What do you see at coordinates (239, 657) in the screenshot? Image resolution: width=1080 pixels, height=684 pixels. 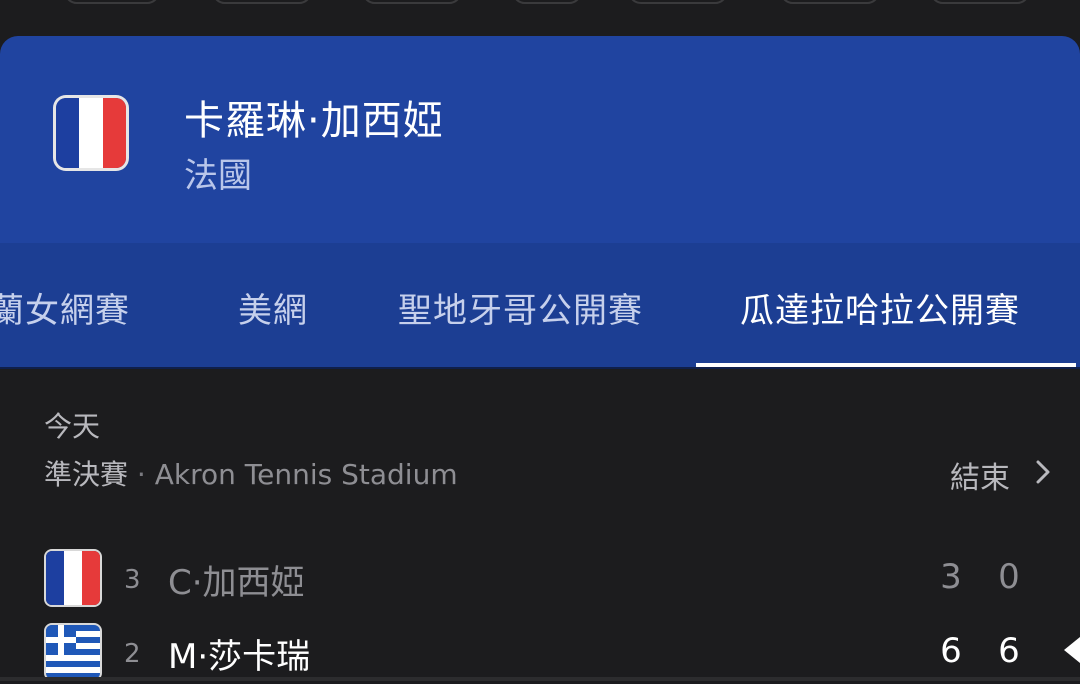 I see `player-name: M·莎卡瑞` at bounding box center [239, 657].